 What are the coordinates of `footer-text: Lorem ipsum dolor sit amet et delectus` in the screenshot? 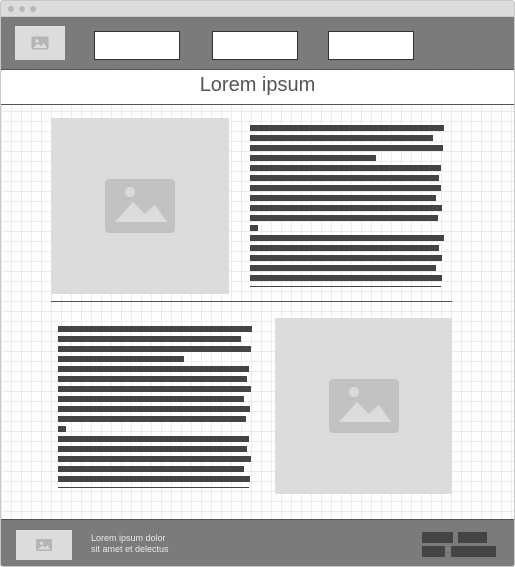 It's located at (130, 544).